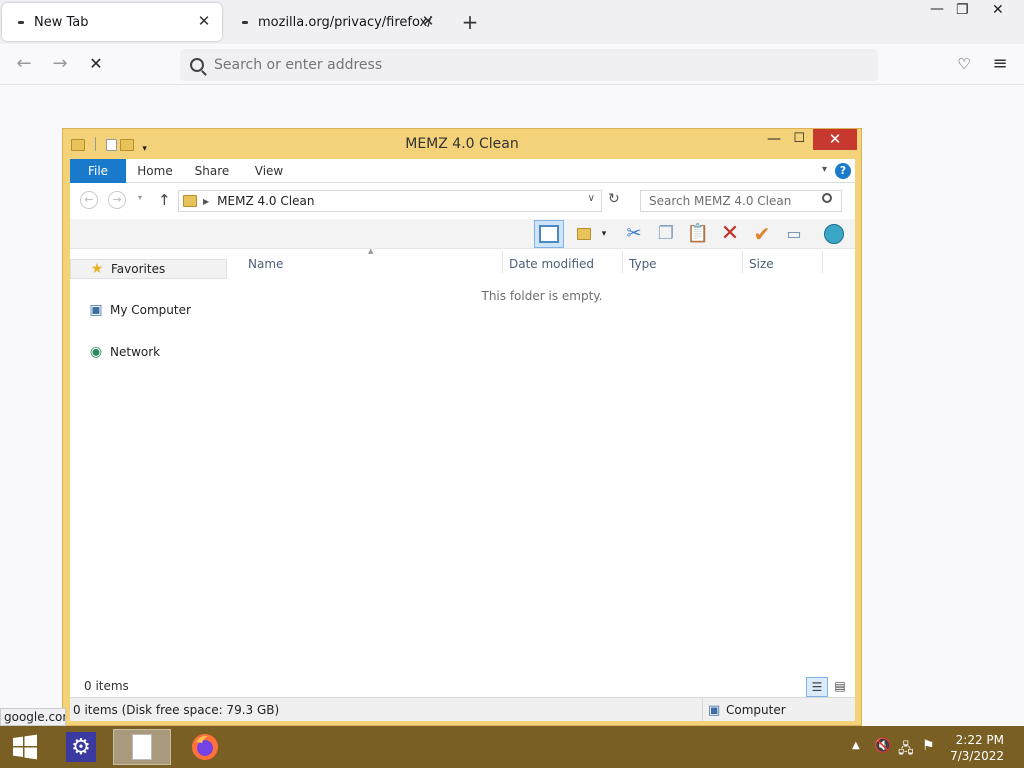 The height and width of the screenshot is (768, 1024). What do you see at coordinates (135, 352) in the screenshot?
I see `nav-item-label: Network` at bounding box center [135, 352].